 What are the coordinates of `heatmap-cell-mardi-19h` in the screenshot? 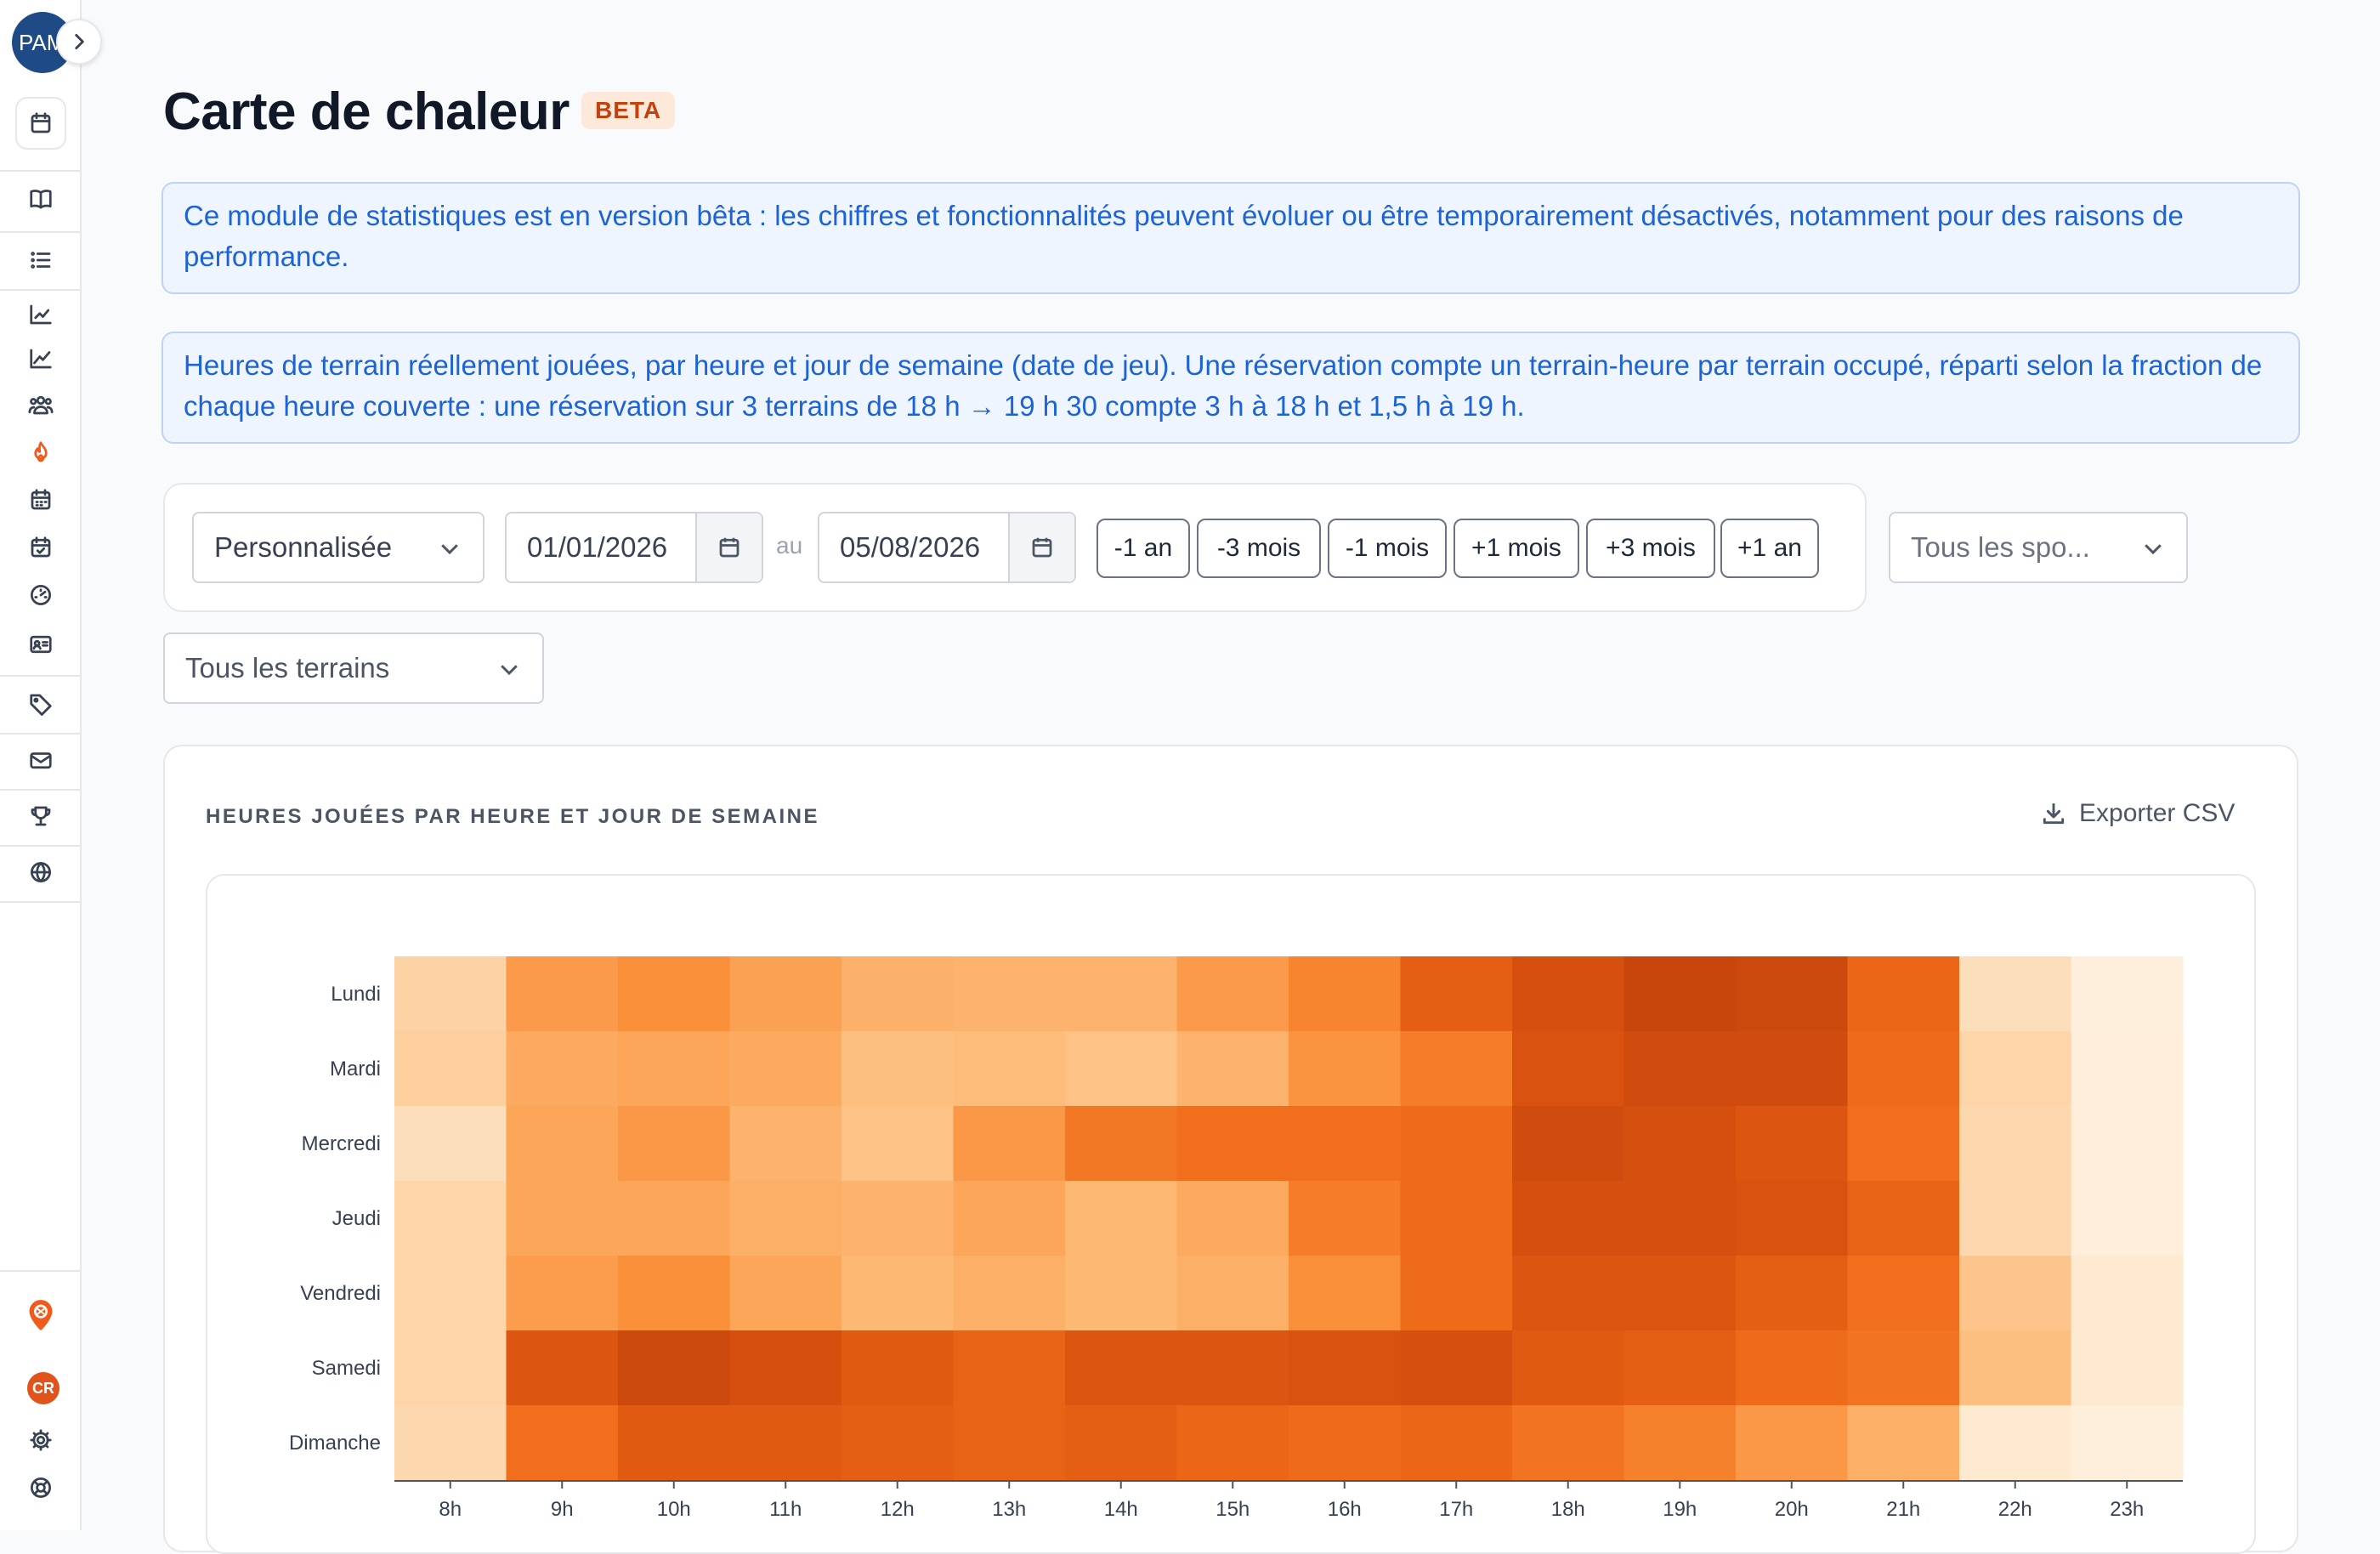 It's located at (1680, 1069).